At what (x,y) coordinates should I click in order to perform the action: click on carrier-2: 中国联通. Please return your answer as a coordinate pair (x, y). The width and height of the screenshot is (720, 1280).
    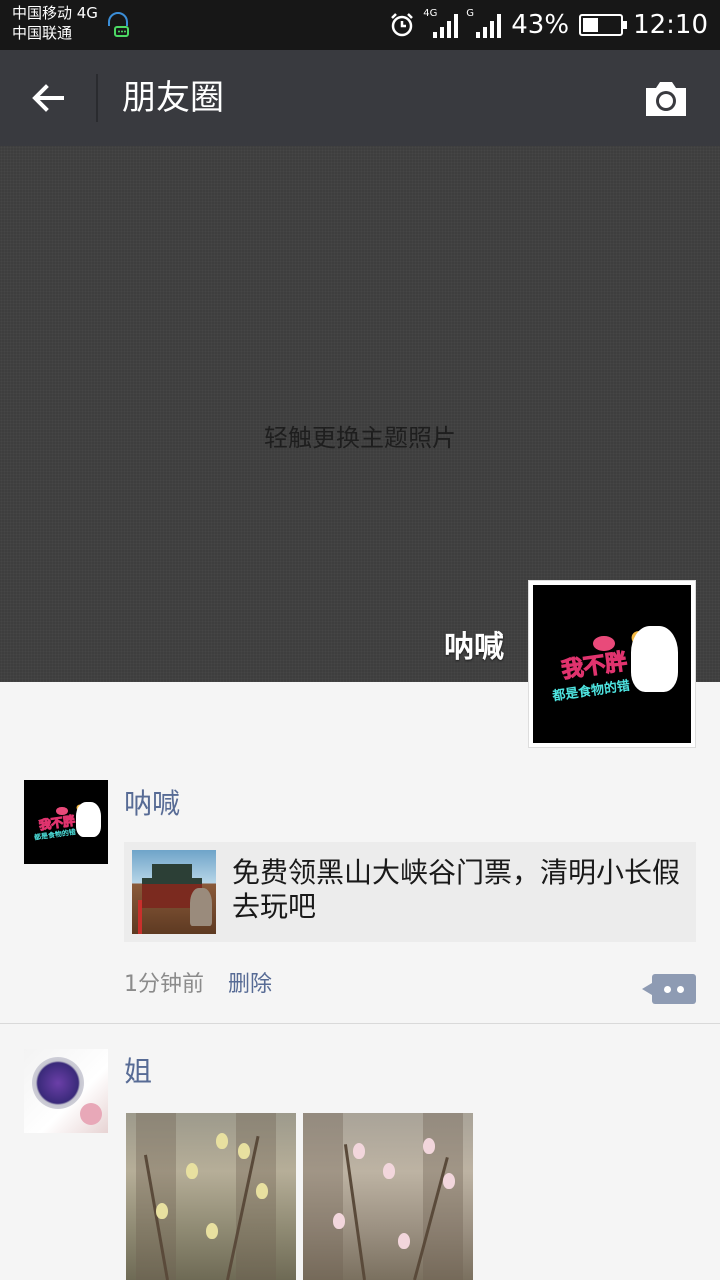
    Looking at the image, I should click on (42, 33).